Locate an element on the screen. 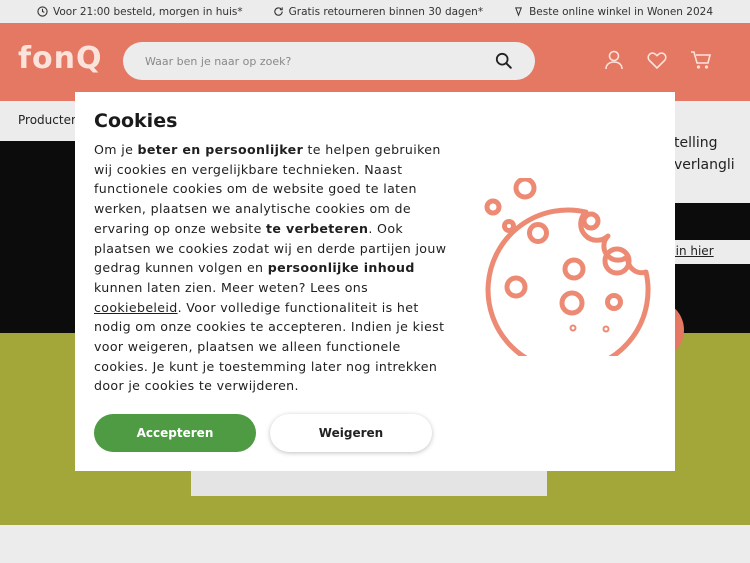  body-text-4: kunnen laten zien. Meer weten? Lees ons is located at coordinates (231, 287).